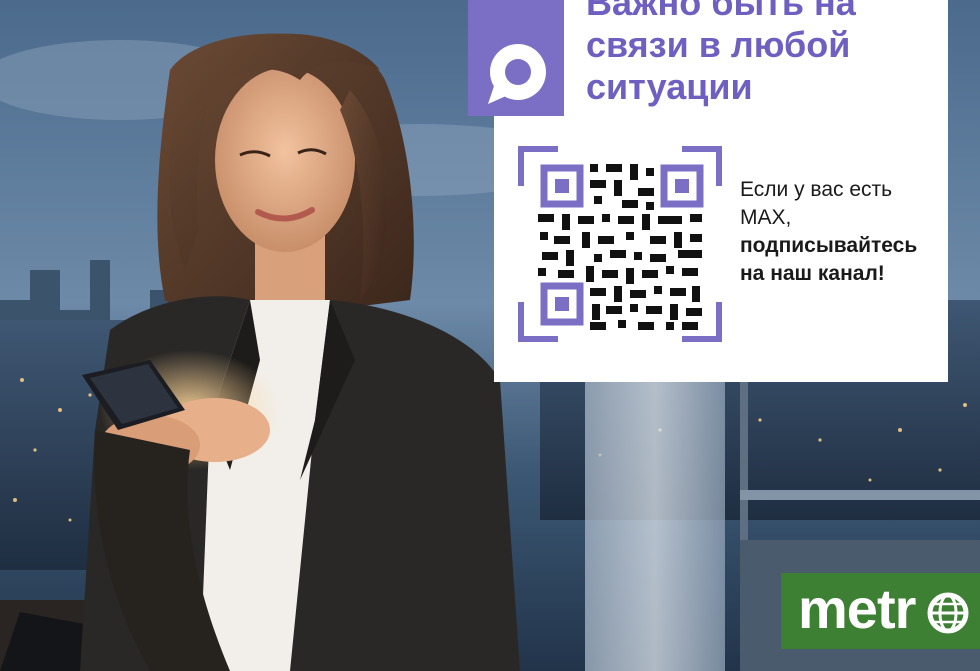 The height and width of the screenshot is (671, 980). I want to click on headline-line-2: связи в любой, so click(718, 44).